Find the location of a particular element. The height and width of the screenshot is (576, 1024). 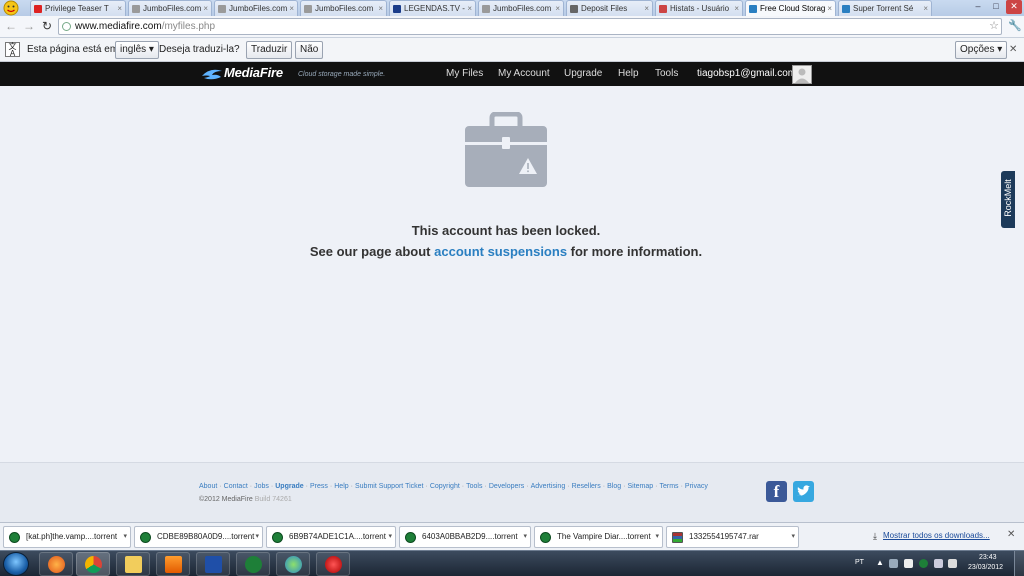

download-item: [kat.ph]the.vamp....torrent ▾ is located at coordinates (67, 537).